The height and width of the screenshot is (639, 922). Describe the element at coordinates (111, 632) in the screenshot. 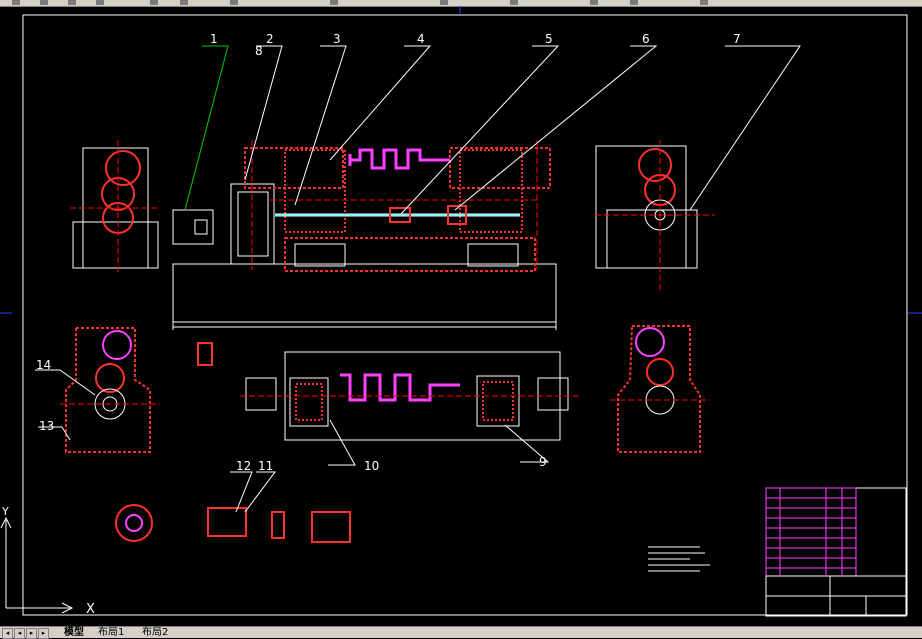

I see `tab-layout1: 布局1` at that location.